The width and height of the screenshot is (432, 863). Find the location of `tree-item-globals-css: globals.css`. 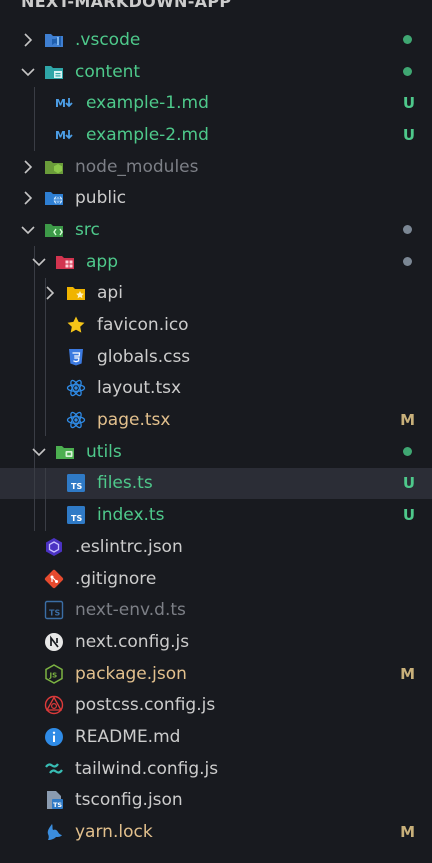

tree-item-globals-css: globals.css is located at coordinates (216, 356).